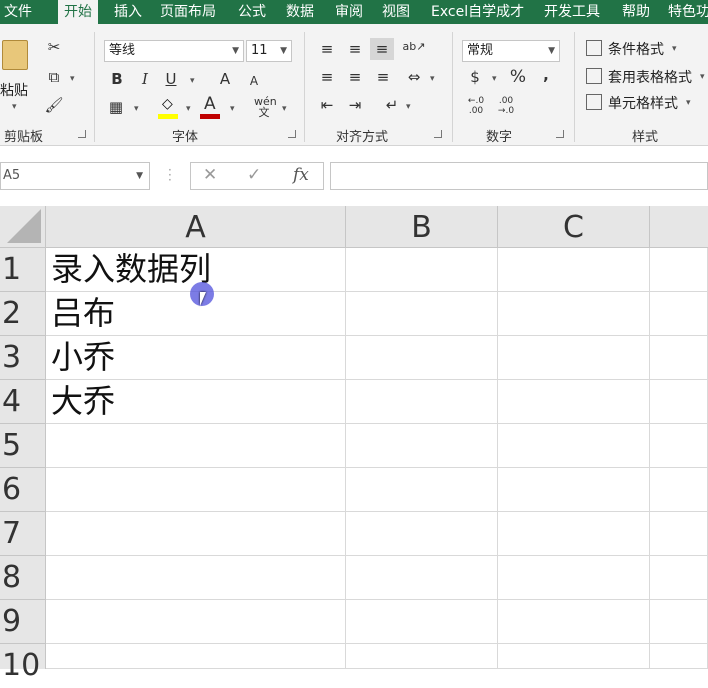 This screenshot has height=688, width=708. Describe the element at coordinates (422, 622) in the screenshot. I see `cell-b9` at that location.